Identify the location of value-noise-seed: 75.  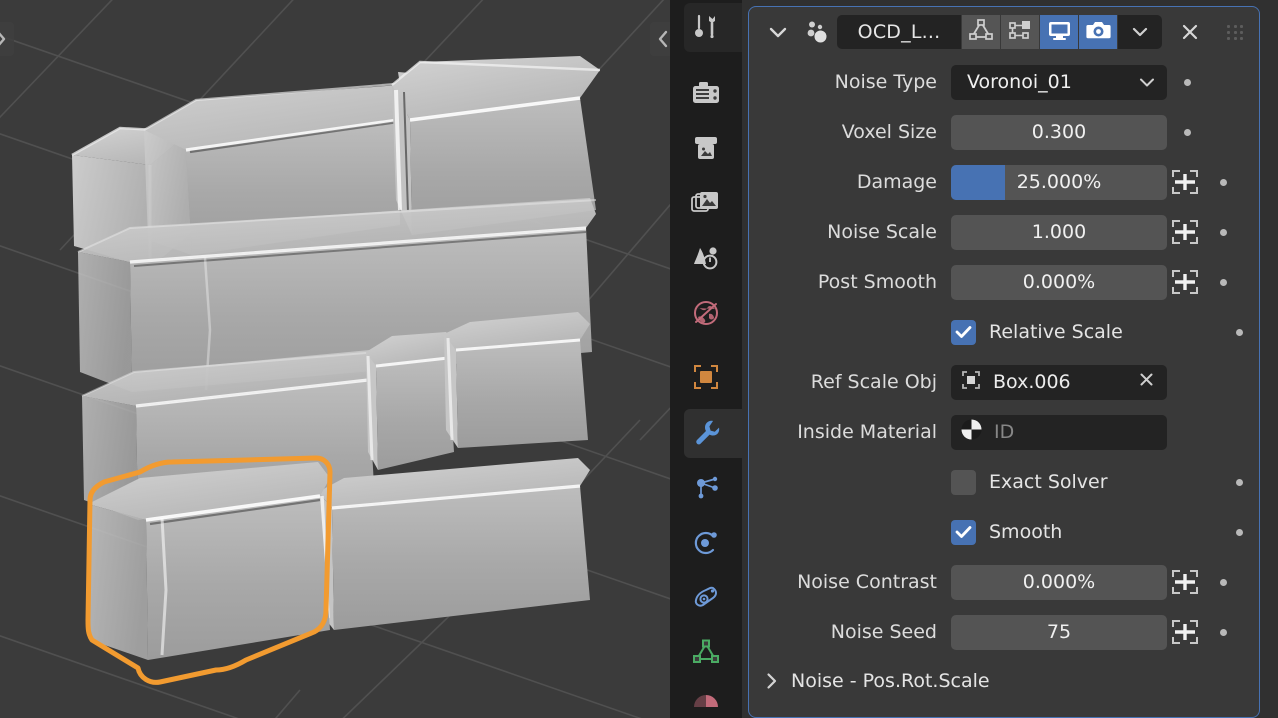
(1059, 632).